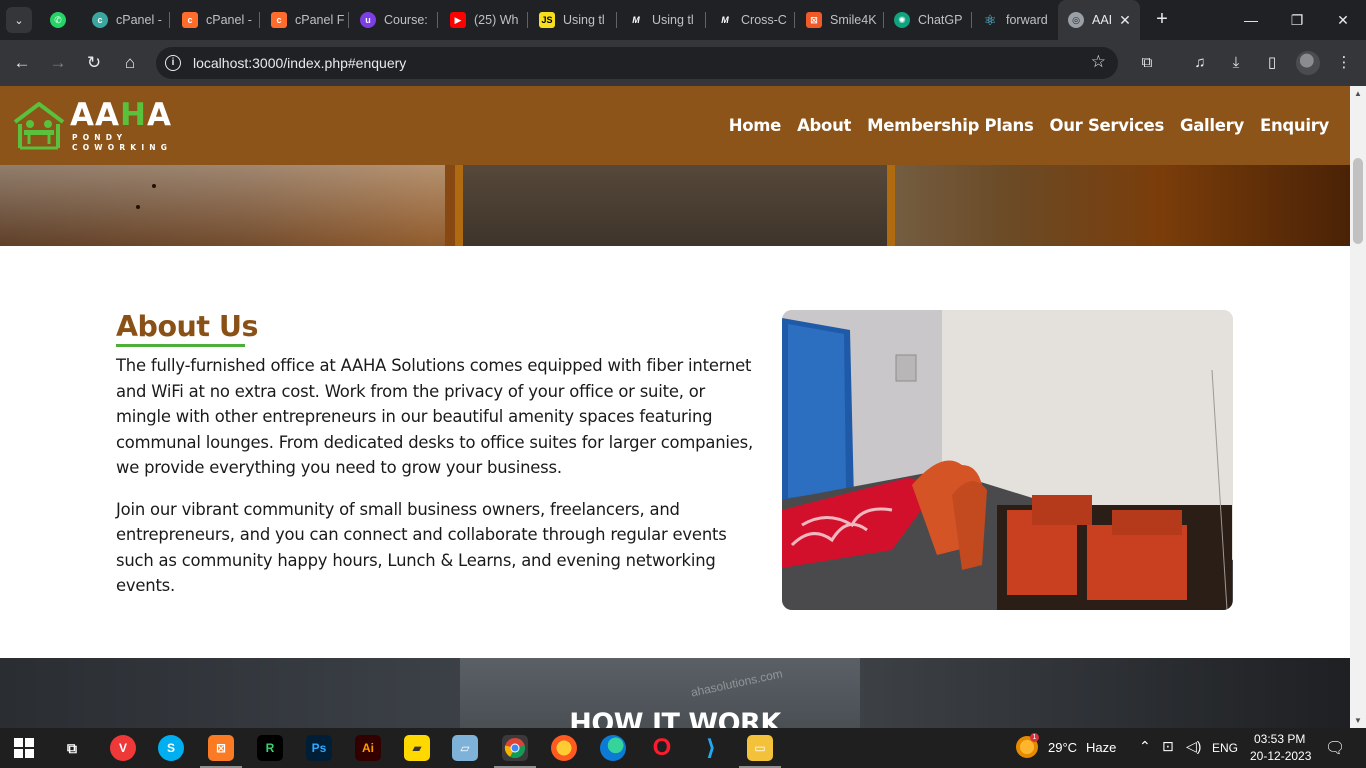 The width and height of the screenshot is (1366, 768). Describe the element at coordinates (675, 693) in the screenshot. I see `how-it-works-section: ahasolutions.com HOW IT WORK` at that location.